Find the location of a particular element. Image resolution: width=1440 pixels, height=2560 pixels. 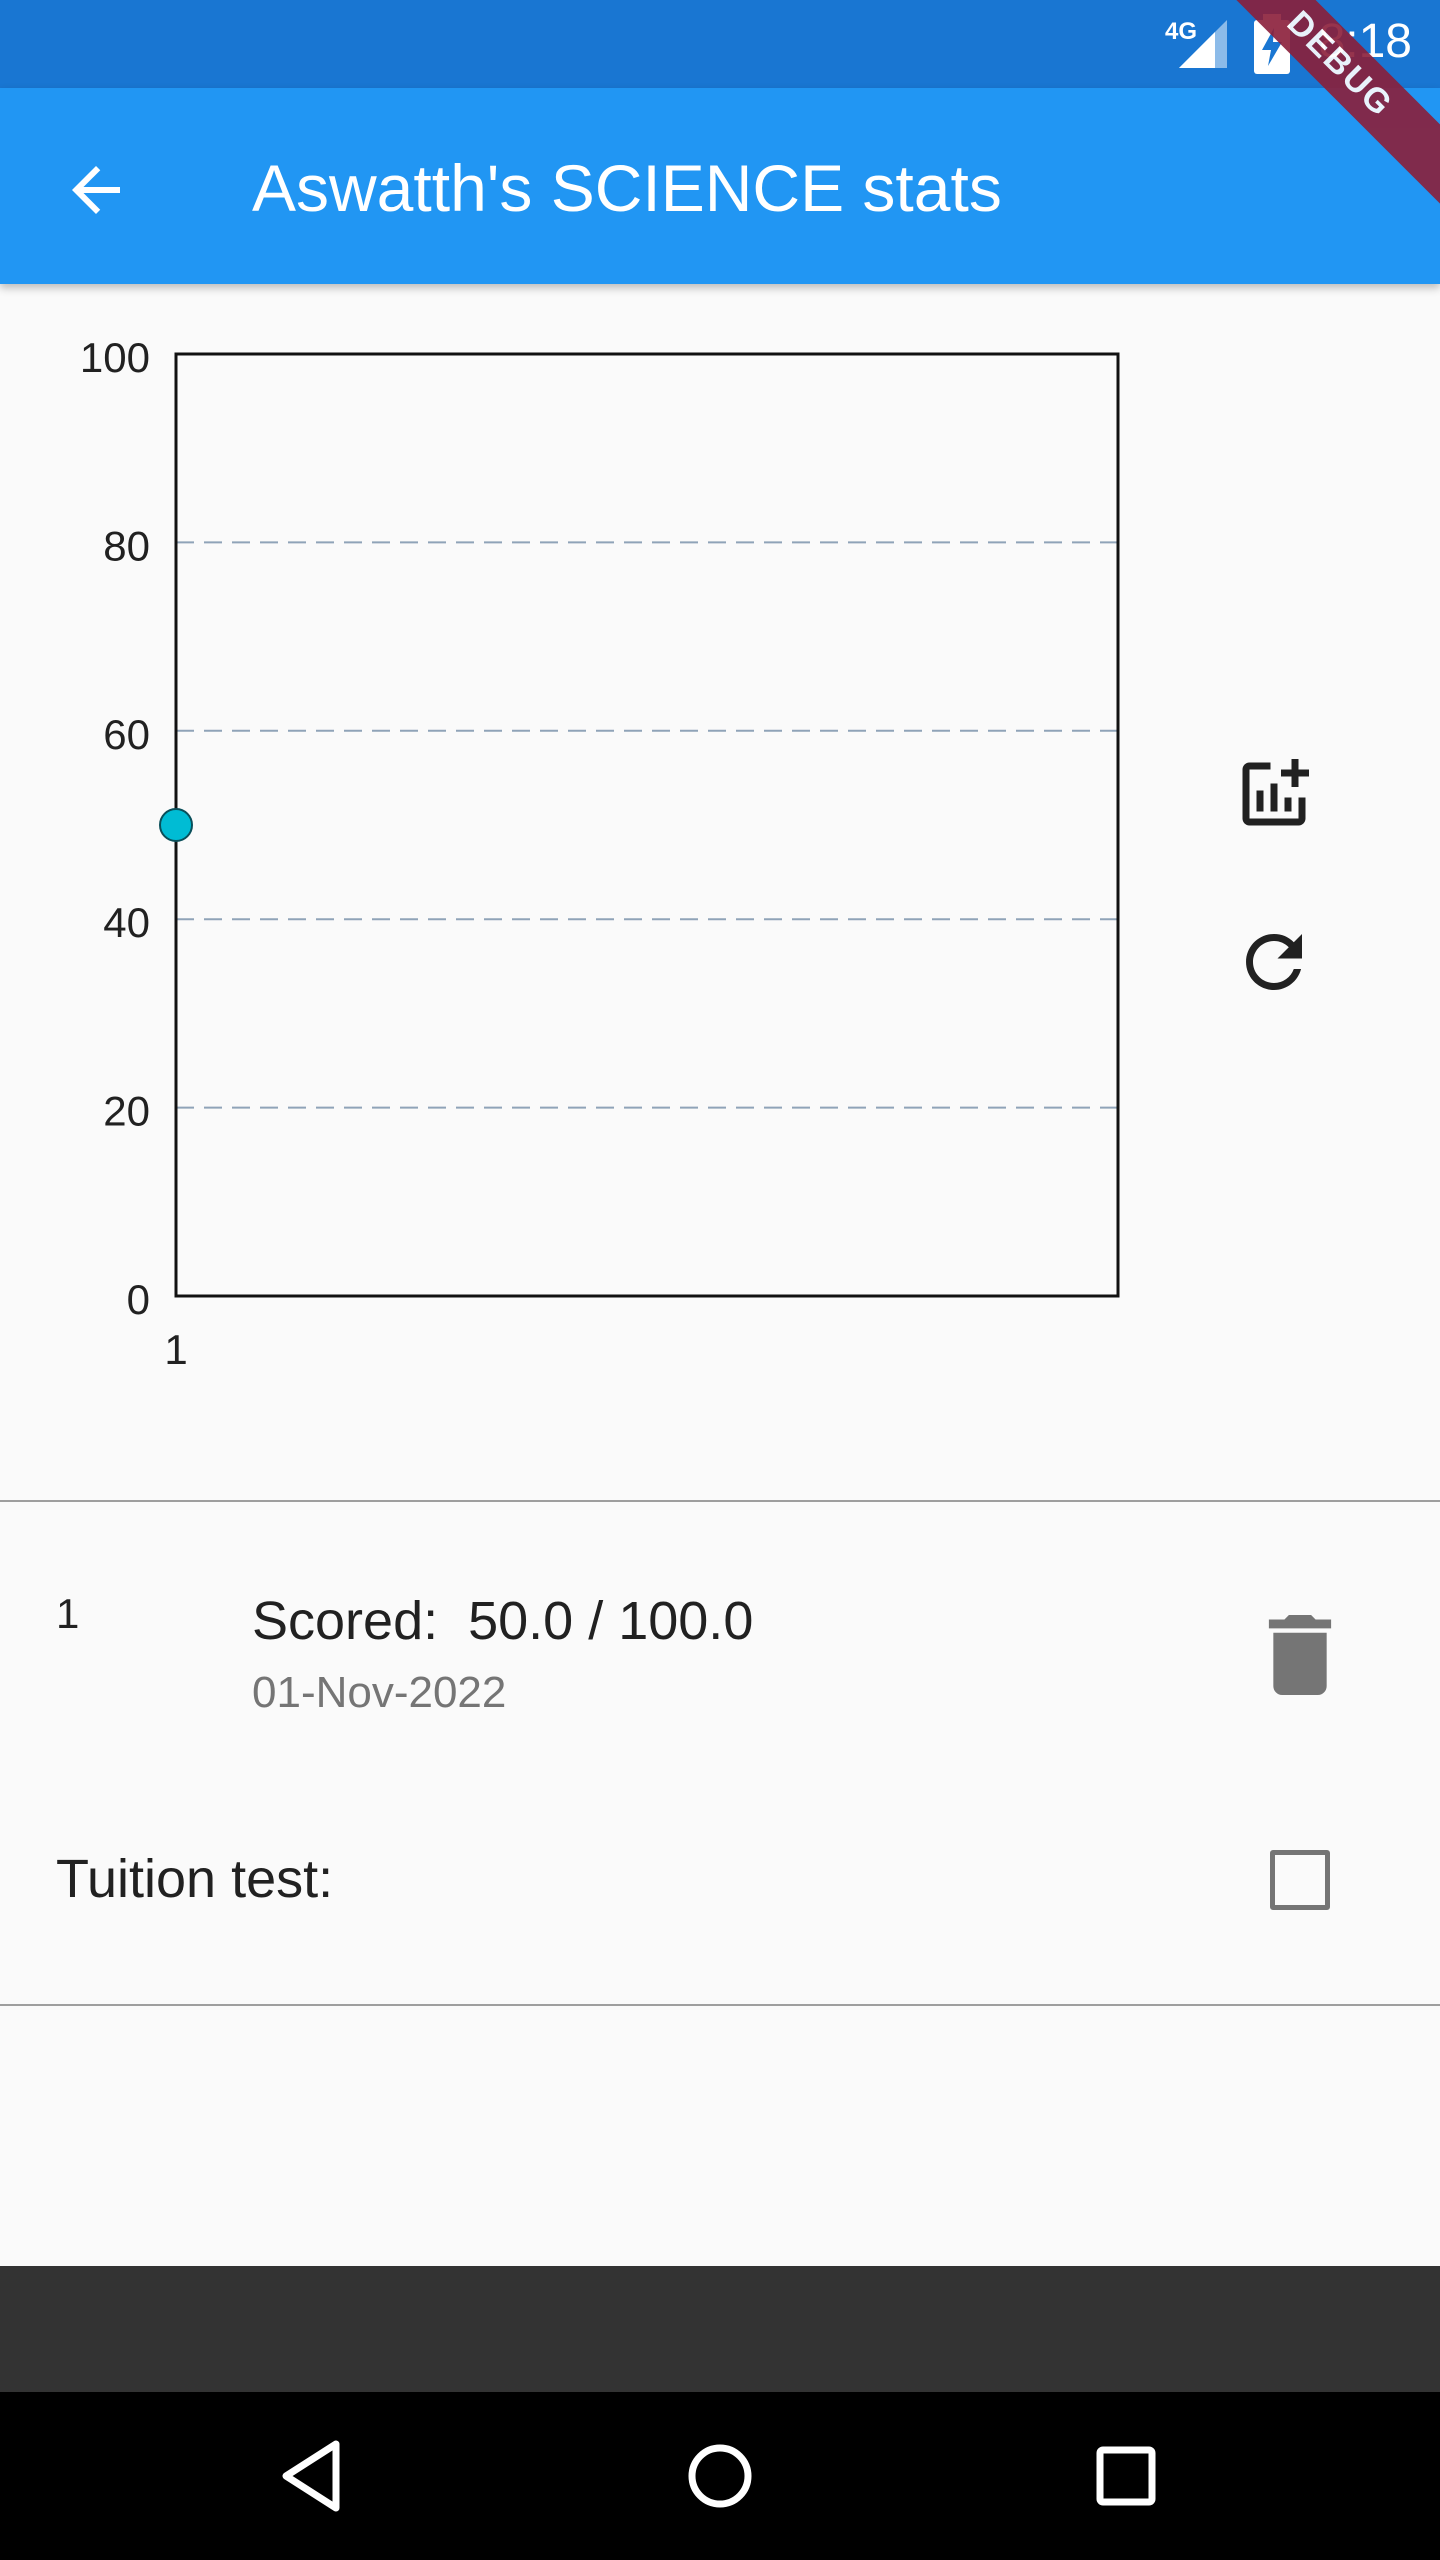

data-point is located at coordinates (176, 825).